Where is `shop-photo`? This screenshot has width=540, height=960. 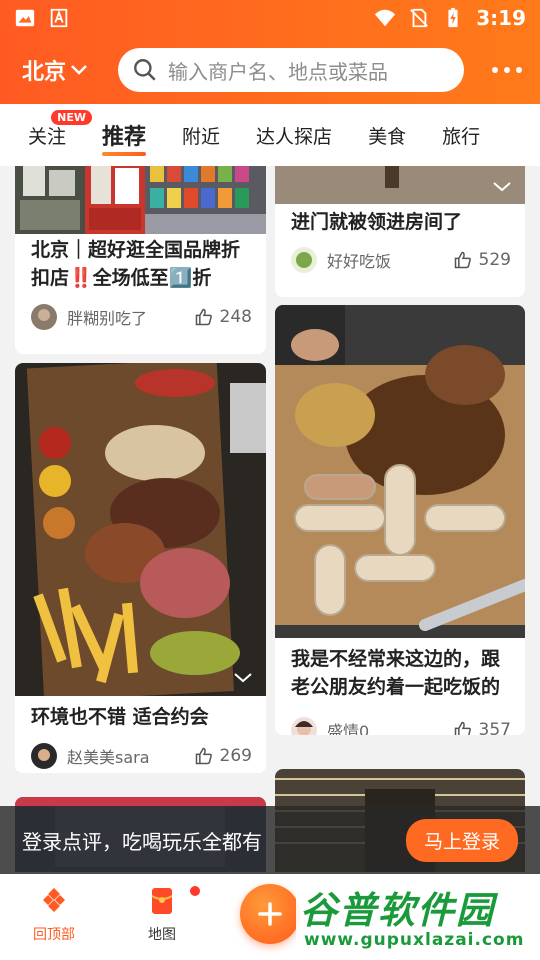 shop-photo is located at coordinates (140, 200).